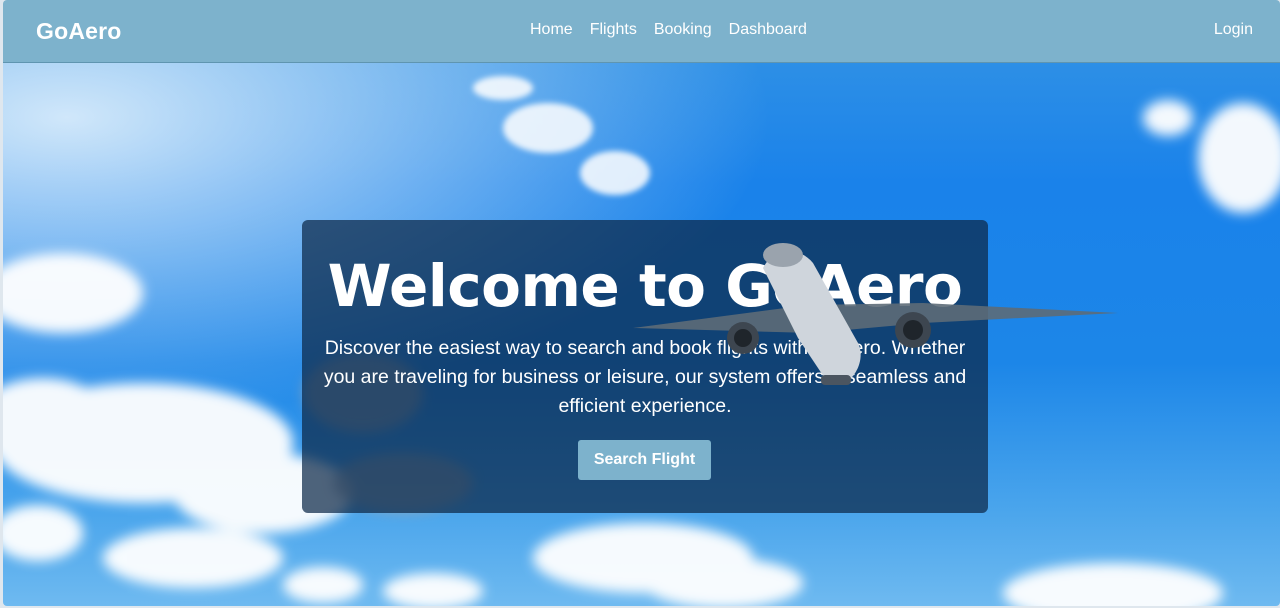  What do you see at coordinates (613, 30) in the screenshot?
I see `nav-link-flights: Flights` at bounding box center [613, 30].